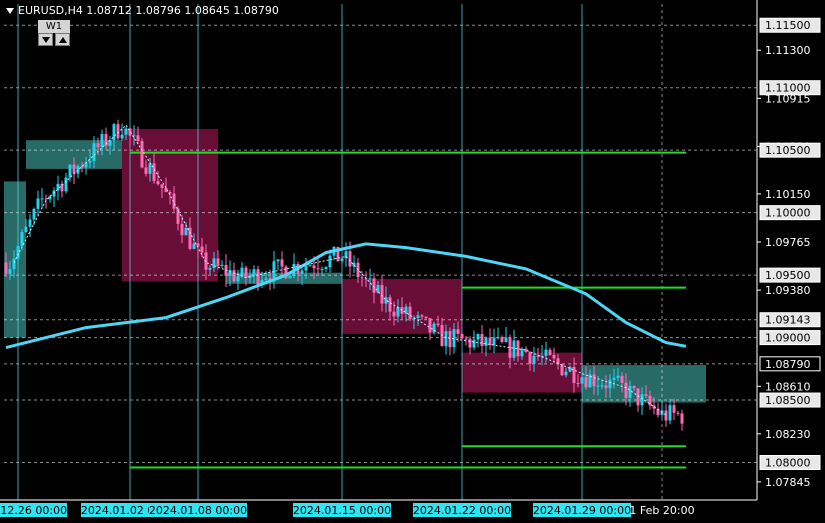 The image size is (825, 523). I want to click on level-price-label: 1.11000, so click(788, 88).